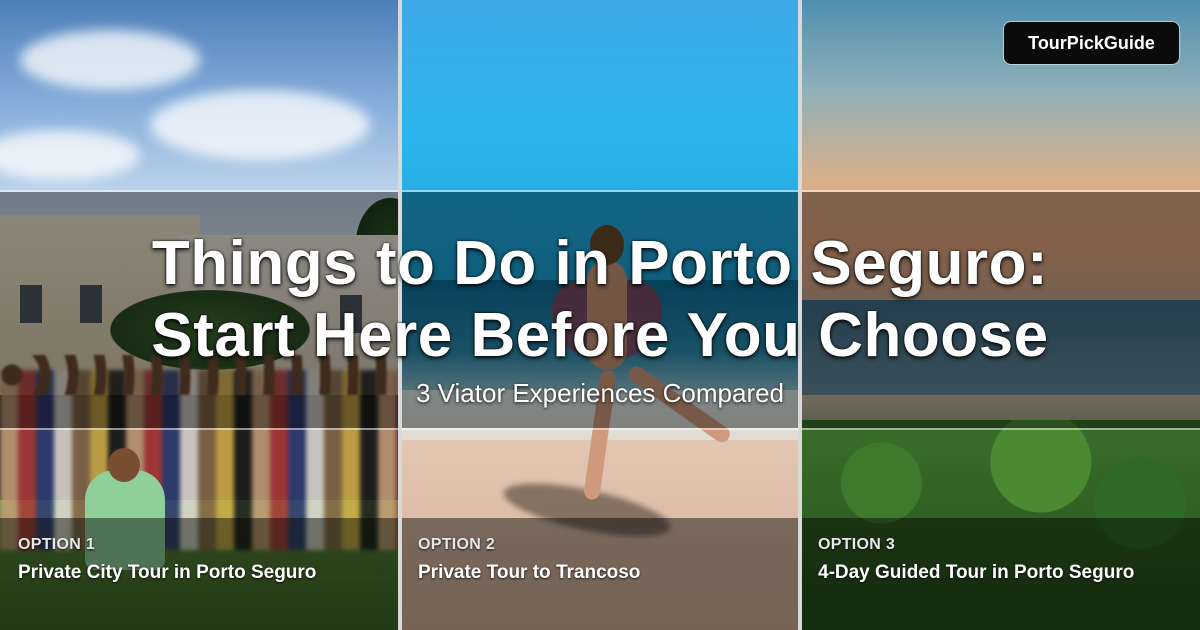 The width and height of the screenshot is (1200, 630). What do you see at coordinates (600, 335) in the screenshot?
I see `title-line-2: Start Here Before You Choose` at bounding box center [600, 335].